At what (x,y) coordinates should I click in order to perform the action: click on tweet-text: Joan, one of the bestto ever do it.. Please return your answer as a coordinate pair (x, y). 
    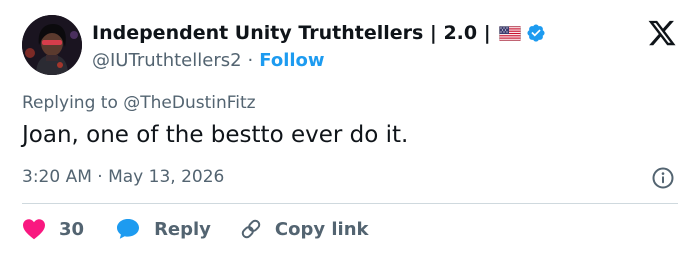
    Looking at the image, I should click on (215, 135).